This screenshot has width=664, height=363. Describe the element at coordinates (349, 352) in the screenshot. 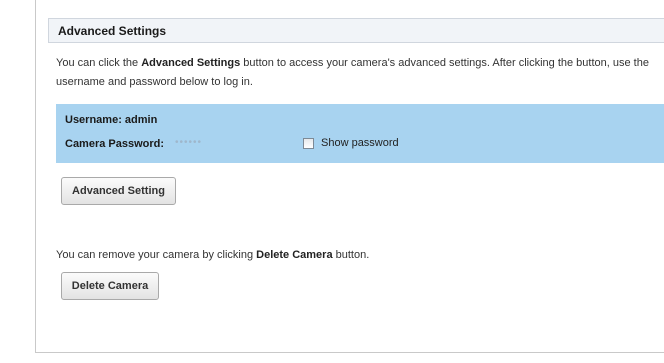

I see `panel-bottom-border` at that location.